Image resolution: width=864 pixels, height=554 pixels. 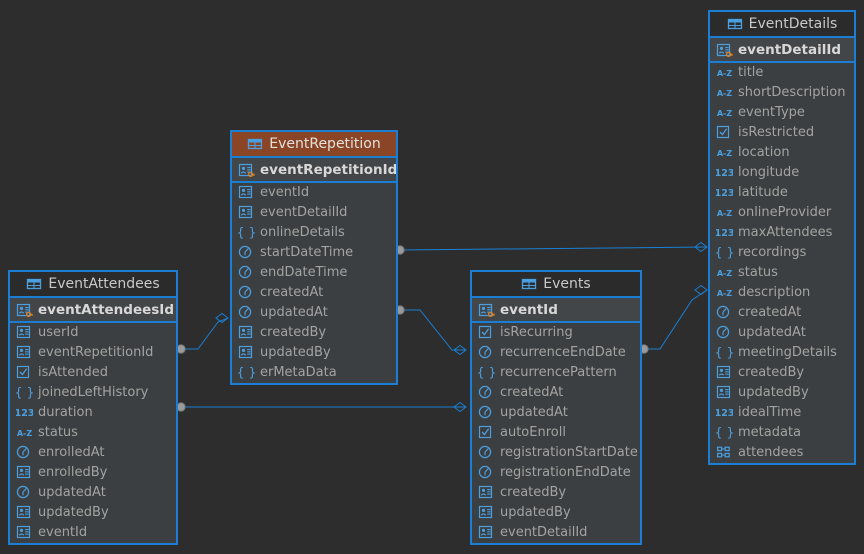 I want to click on column-row: { } onlineDetails, so click(x=314, y=233).